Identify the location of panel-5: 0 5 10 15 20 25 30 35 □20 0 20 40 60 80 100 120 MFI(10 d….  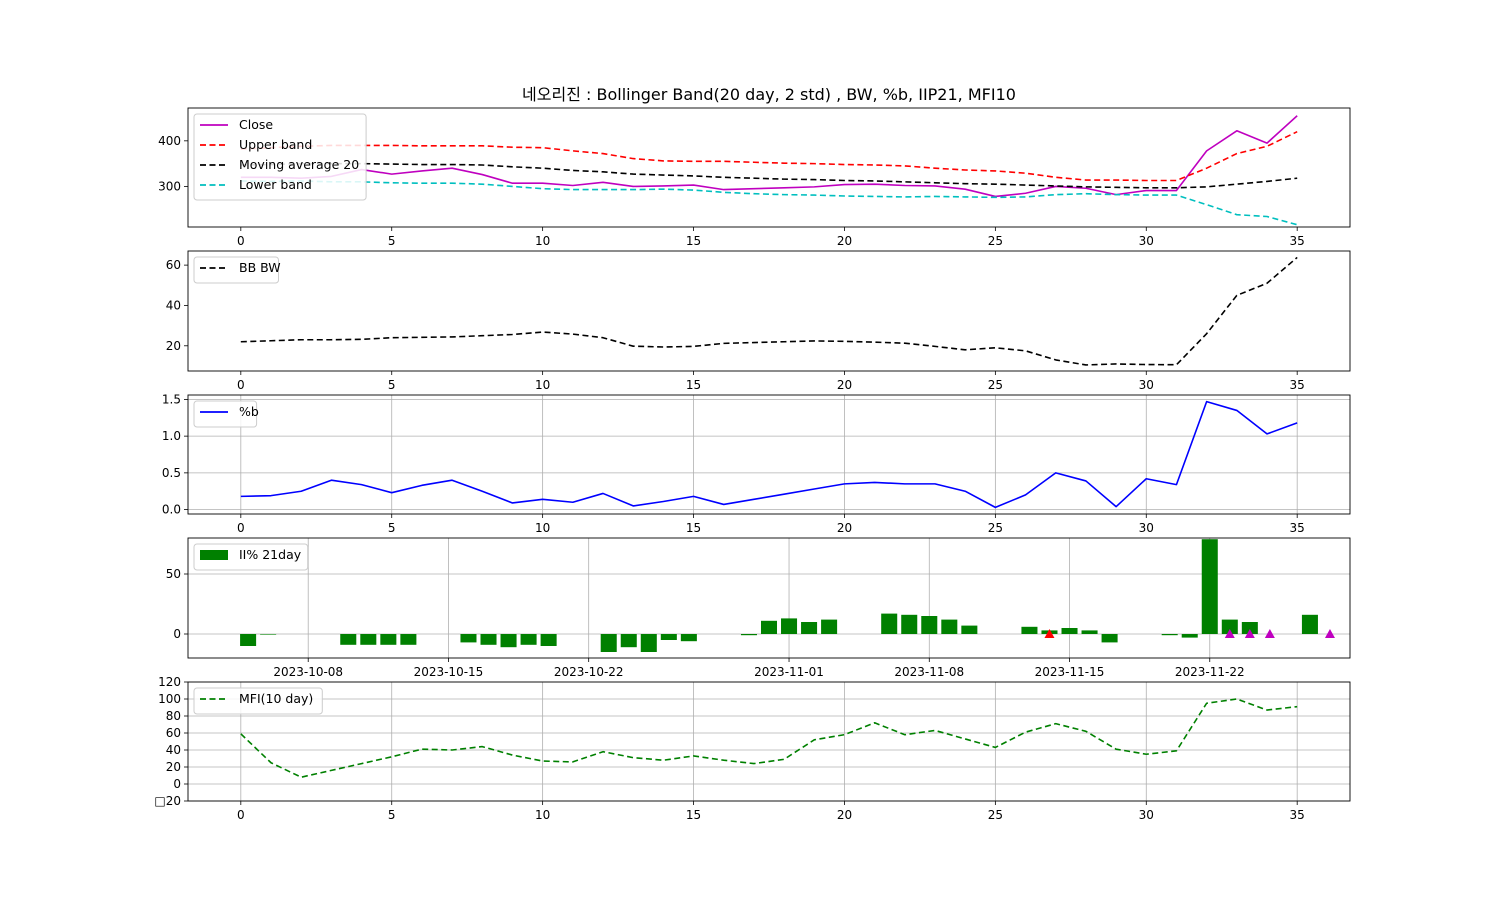
(752, 748).